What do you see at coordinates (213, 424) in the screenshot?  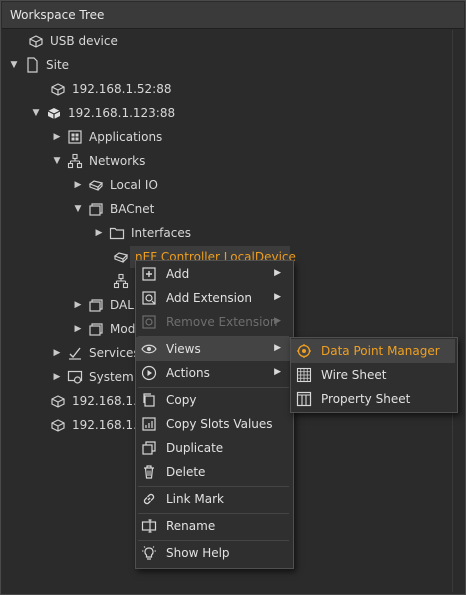 I see `menu-item-copy-slots-values: Copy Slots Values` at bounding box center [213, 424].